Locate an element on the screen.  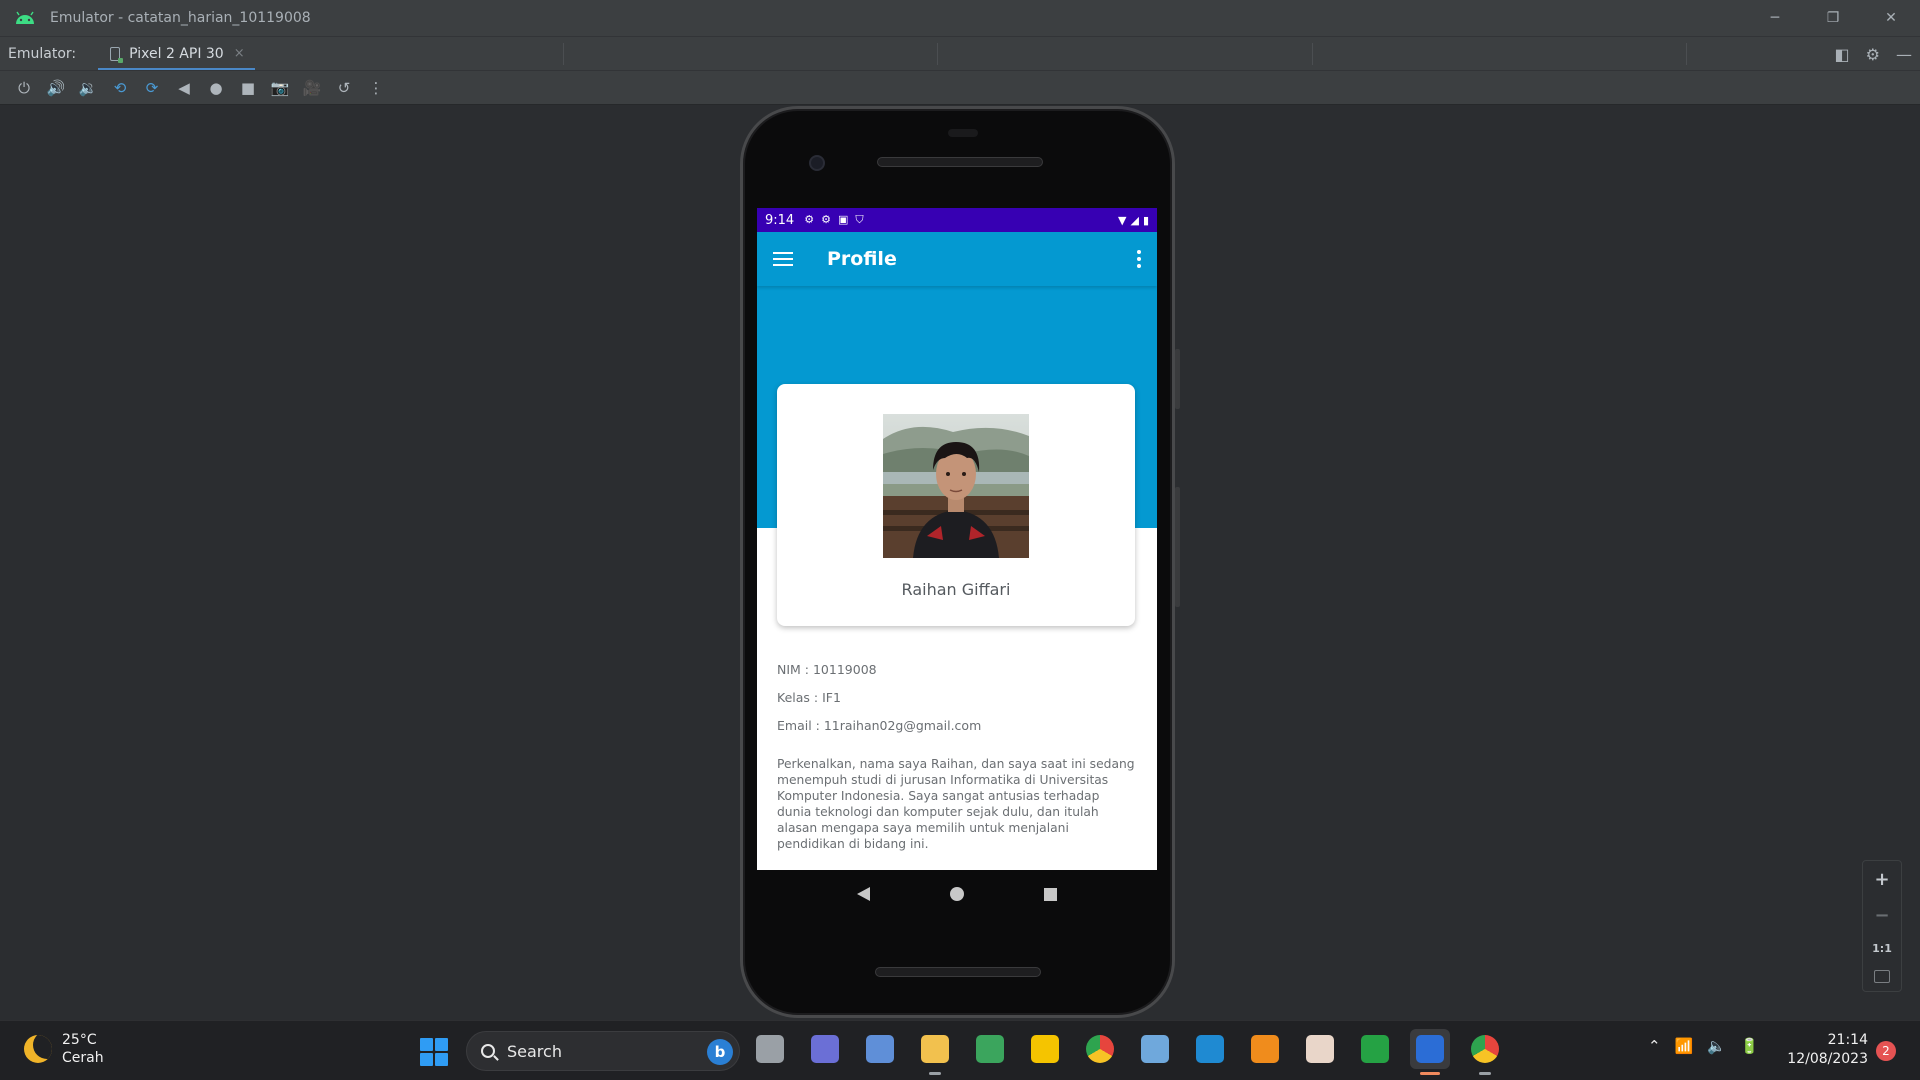
word-app-icon is located at coordinates (1430, 1052).